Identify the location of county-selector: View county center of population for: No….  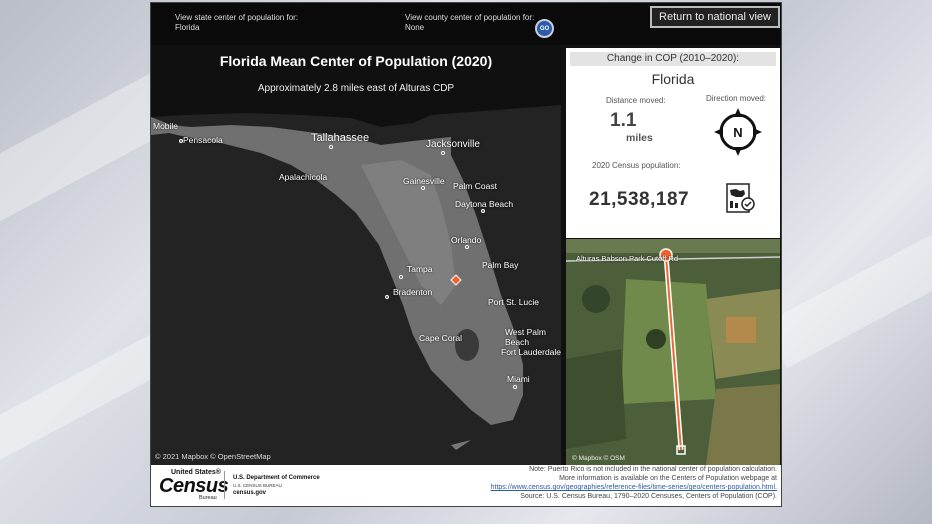
(469, 23).